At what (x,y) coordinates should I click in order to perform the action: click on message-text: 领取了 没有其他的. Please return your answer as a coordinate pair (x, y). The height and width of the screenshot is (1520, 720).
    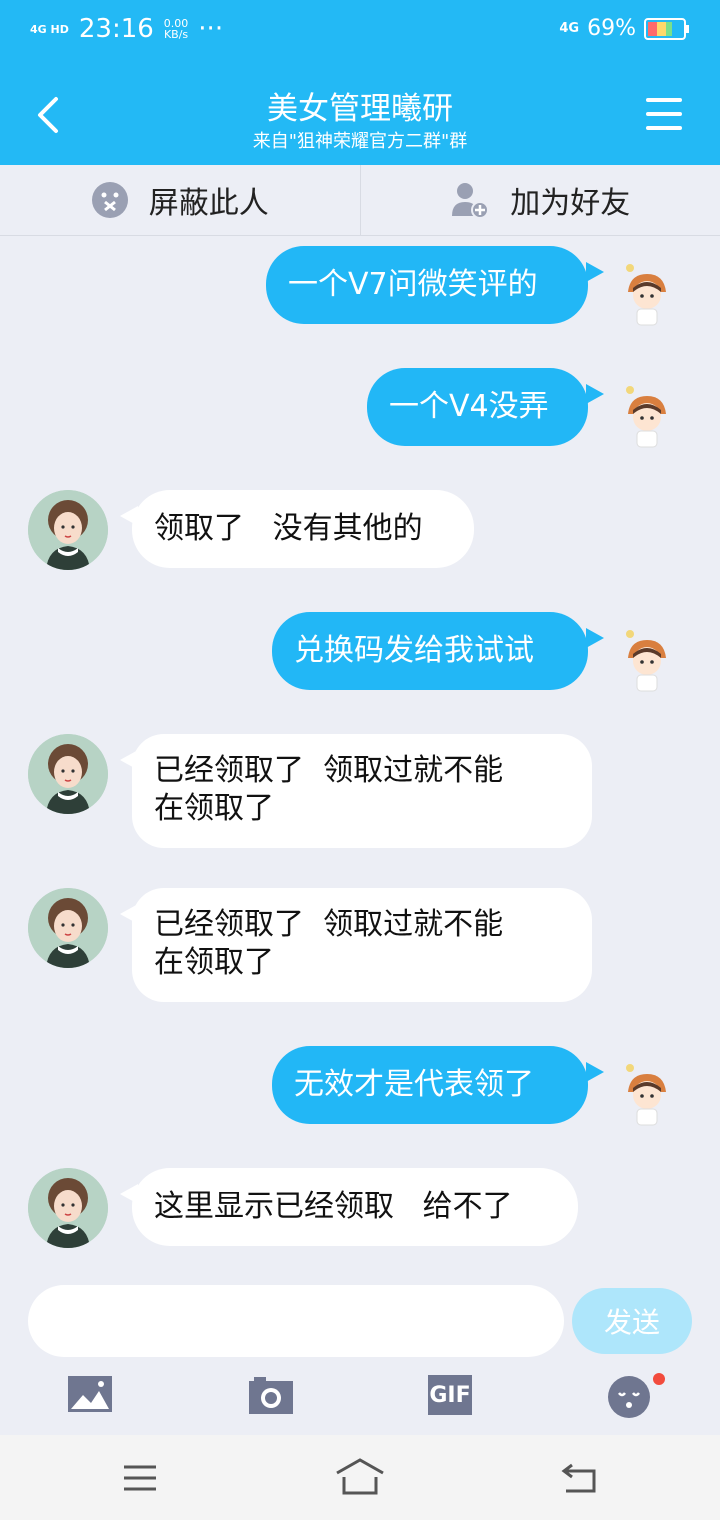
    Looking at the image, I should click on (288, 528).